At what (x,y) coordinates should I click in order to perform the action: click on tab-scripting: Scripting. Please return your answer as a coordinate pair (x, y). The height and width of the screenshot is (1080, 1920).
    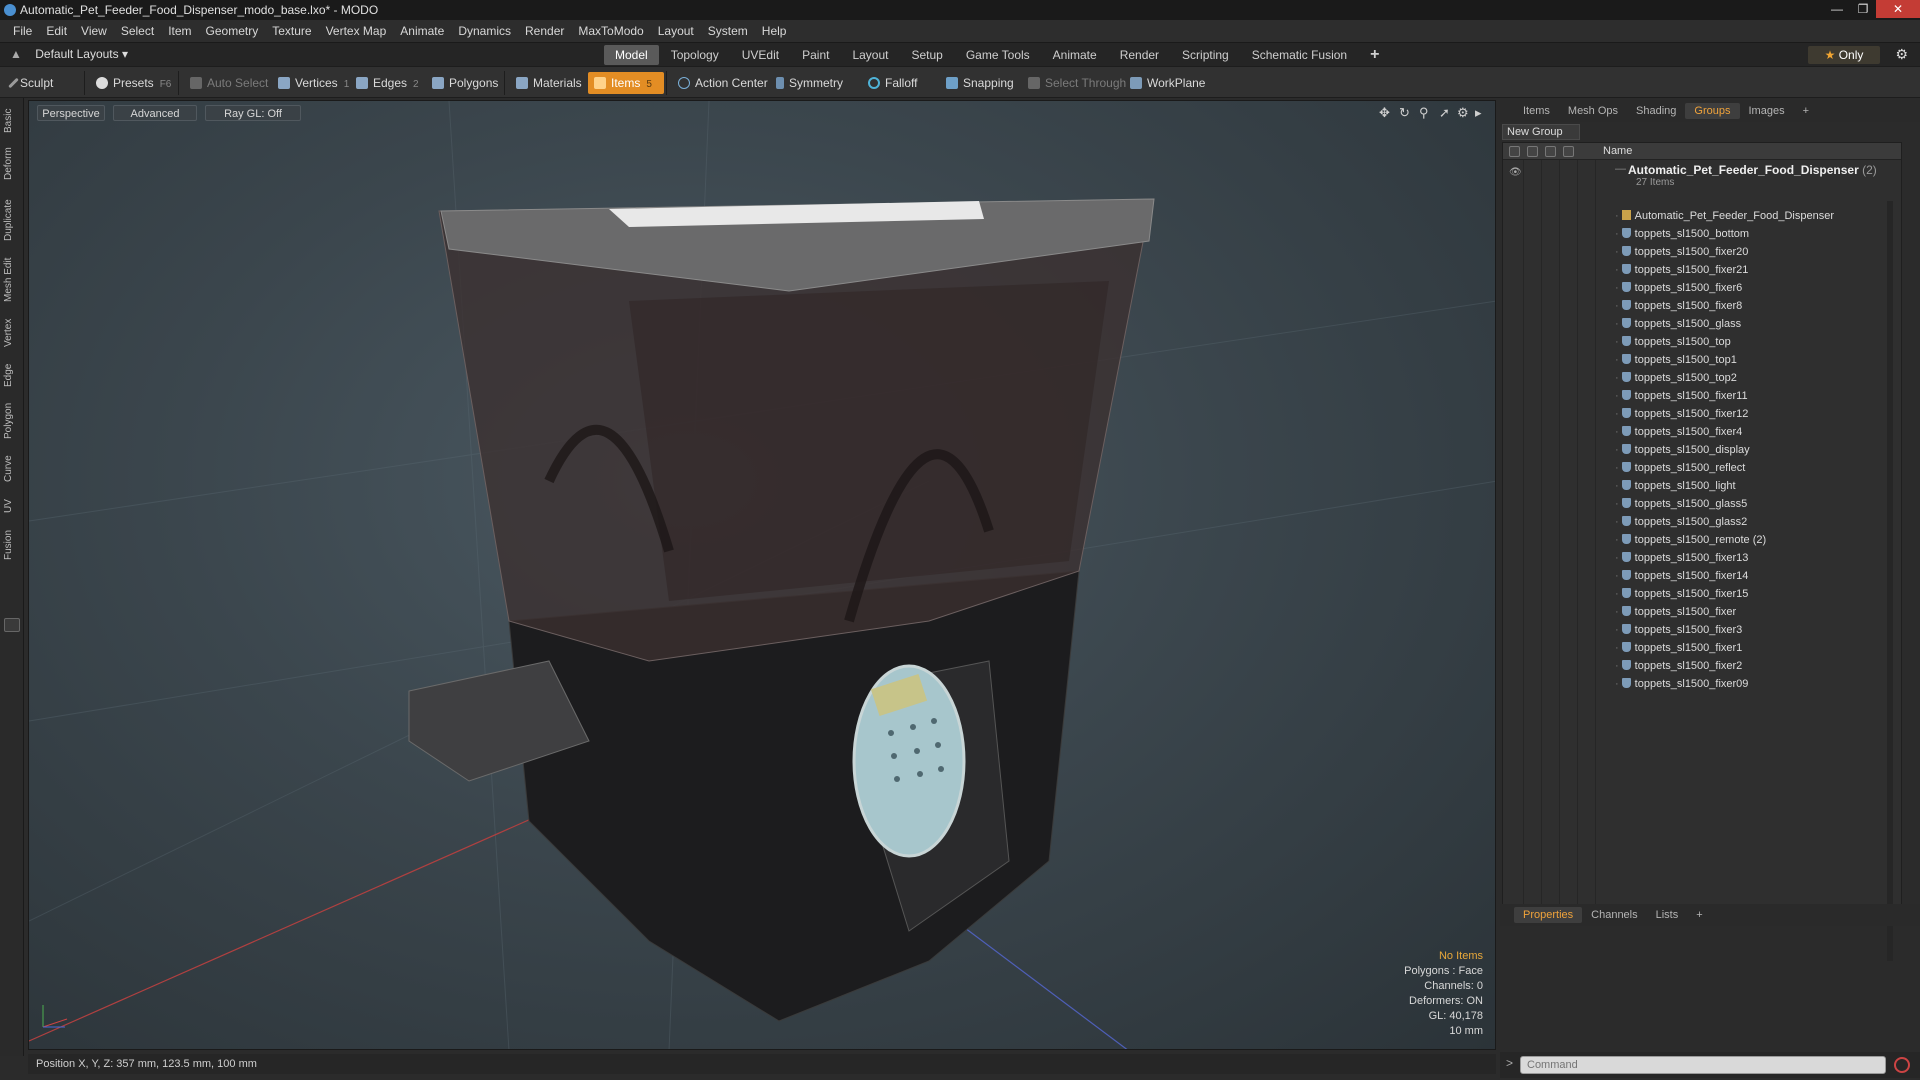
    Looking at the image, I should click on (1205, 55).